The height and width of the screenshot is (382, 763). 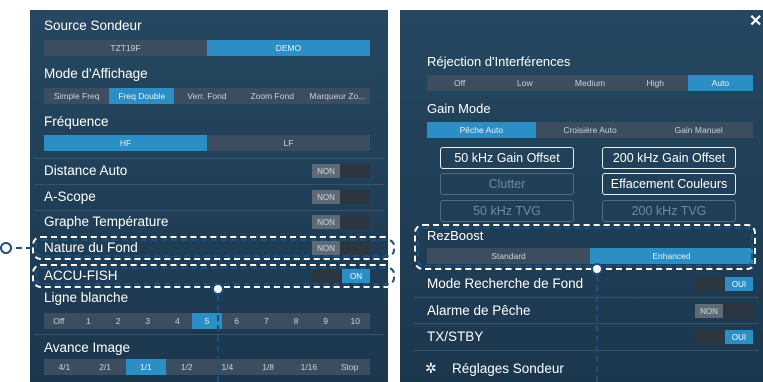 What do you see at coordinates (89, 321) in the screenshot?
I see `segment-option: 1` at bounding box center [89, 321].